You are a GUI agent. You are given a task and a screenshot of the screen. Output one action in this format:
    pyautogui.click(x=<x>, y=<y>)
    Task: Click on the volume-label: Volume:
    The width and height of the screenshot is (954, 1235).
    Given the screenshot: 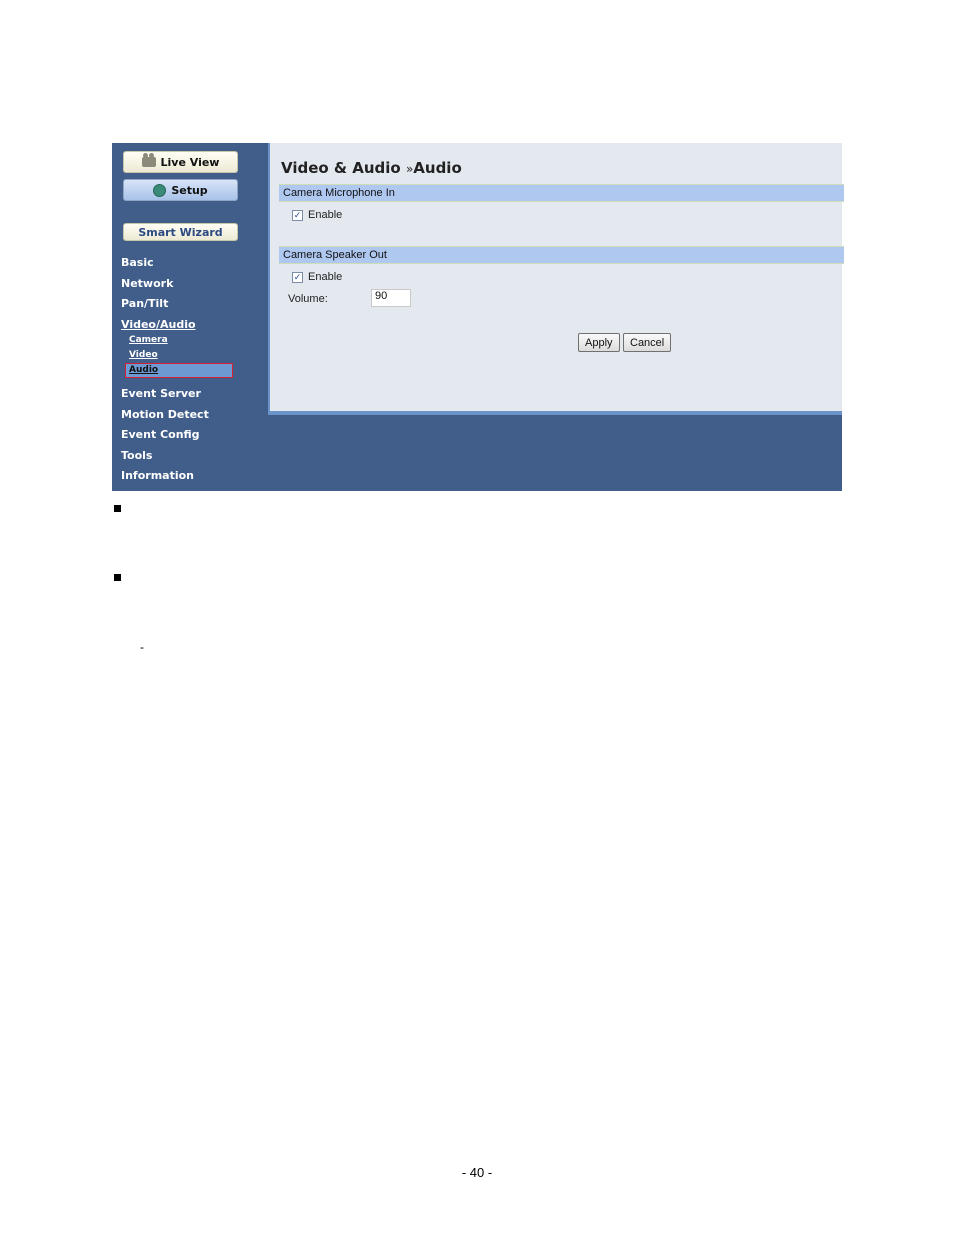 What is the action you would take?
    pyautogui.click(x=308, y=299)
    